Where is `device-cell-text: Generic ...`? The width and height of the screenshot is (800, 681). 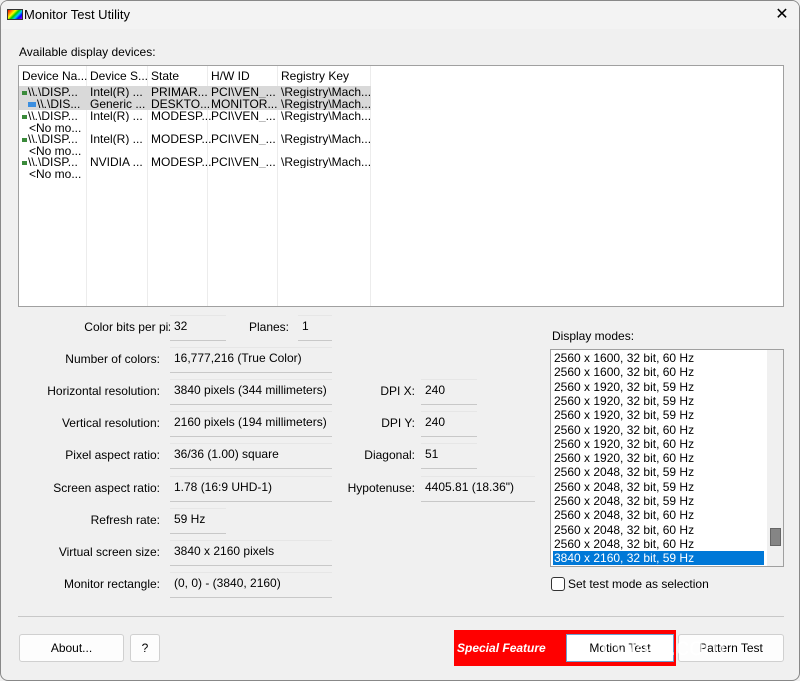 device-cell-text: Generic ... is located at coordinates (118, 104).